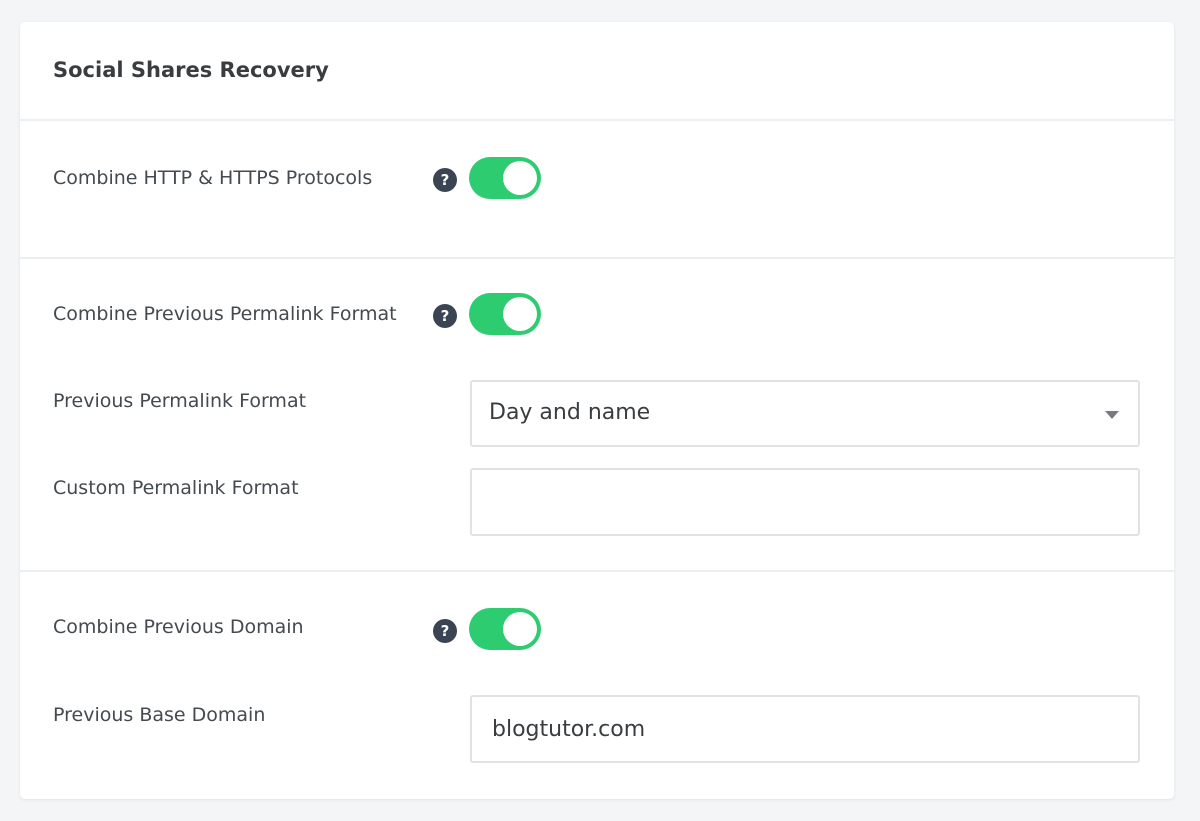  What do you see at coordinates (159, 715) in the screenshot?
I see `previous-base-domain-label: Previous Base Domain` at bounding box center [159, 715].